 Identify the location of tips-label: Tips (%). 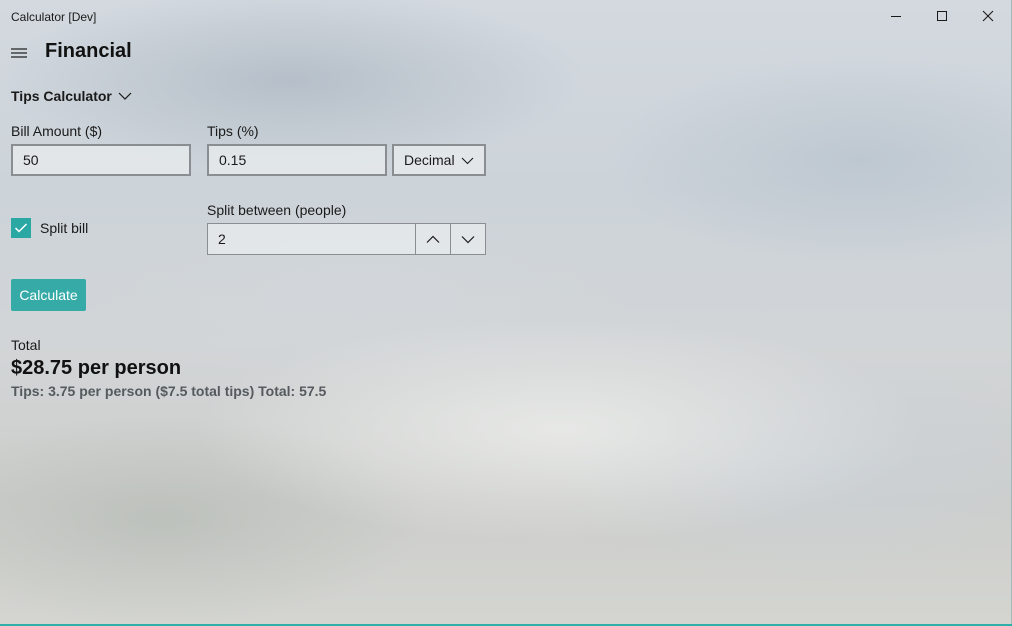
(233, 131).